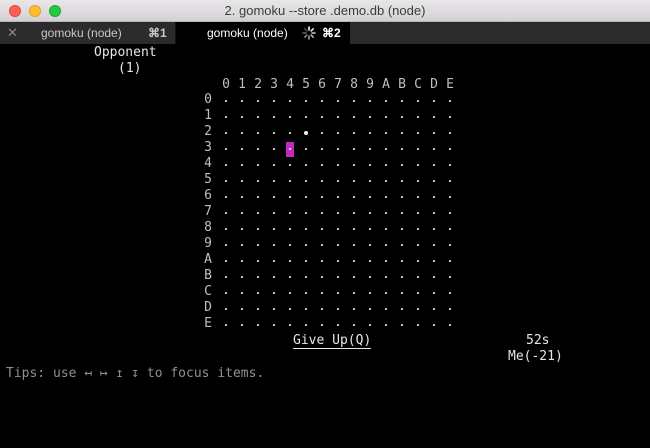 This screenshot has width=650, height=448. I want to click on close-tab-icon: ✕, so click(12, 33).